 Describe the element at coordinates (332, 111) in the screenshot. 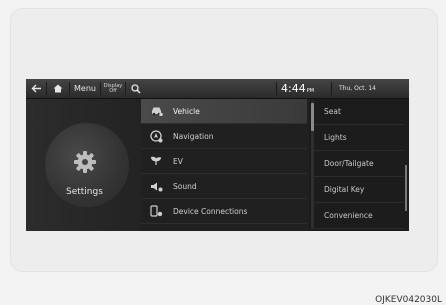

I see `submenu-item-label: Seat` at that location.